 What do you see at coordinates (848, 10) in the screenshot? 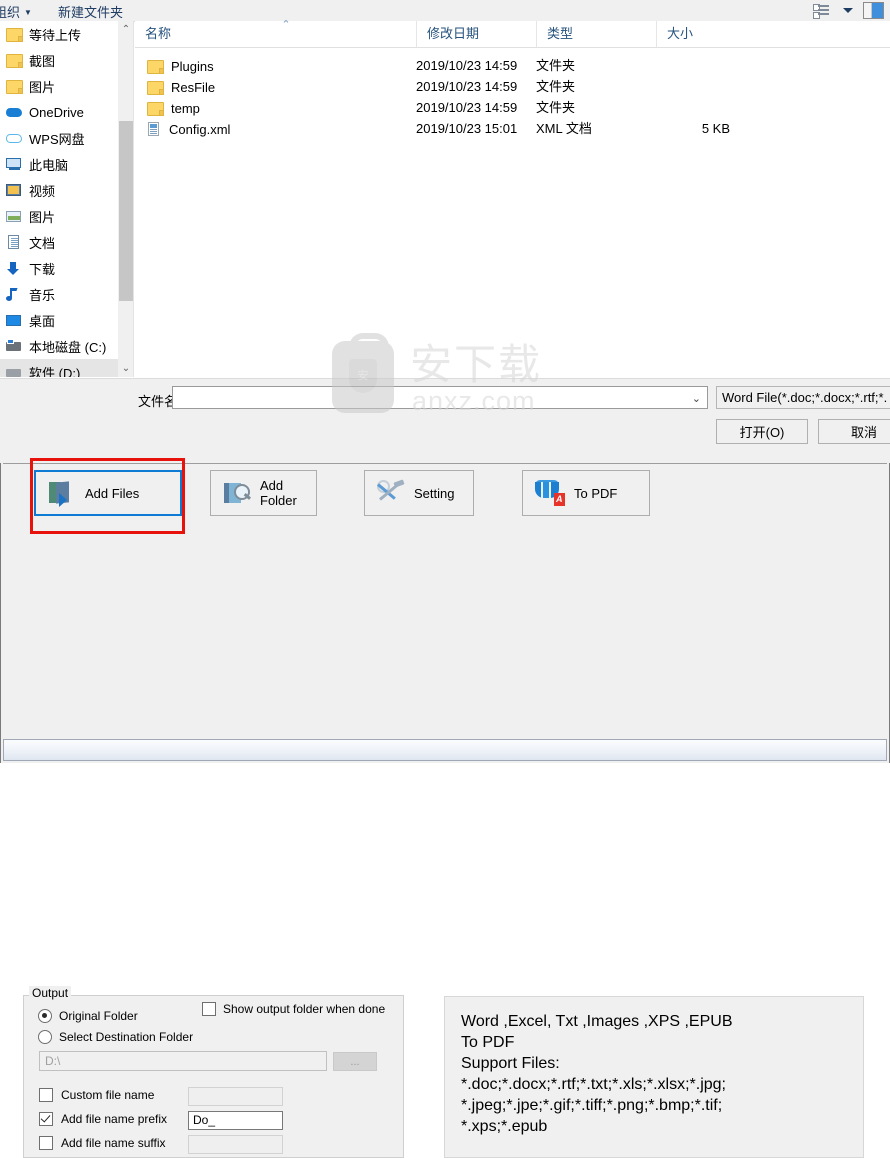
I see `chevron-down-icon` at bounding box center [848, 10].